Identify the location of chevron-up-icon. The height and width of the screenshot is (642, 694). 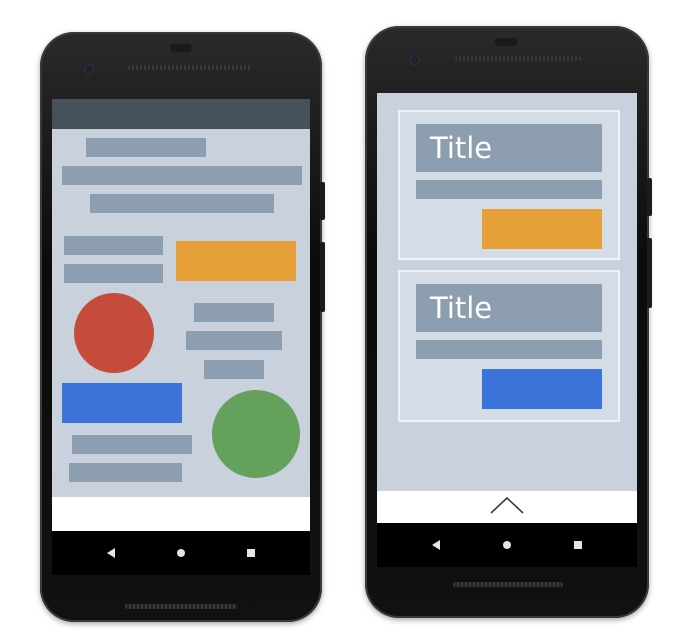
(507, 505).